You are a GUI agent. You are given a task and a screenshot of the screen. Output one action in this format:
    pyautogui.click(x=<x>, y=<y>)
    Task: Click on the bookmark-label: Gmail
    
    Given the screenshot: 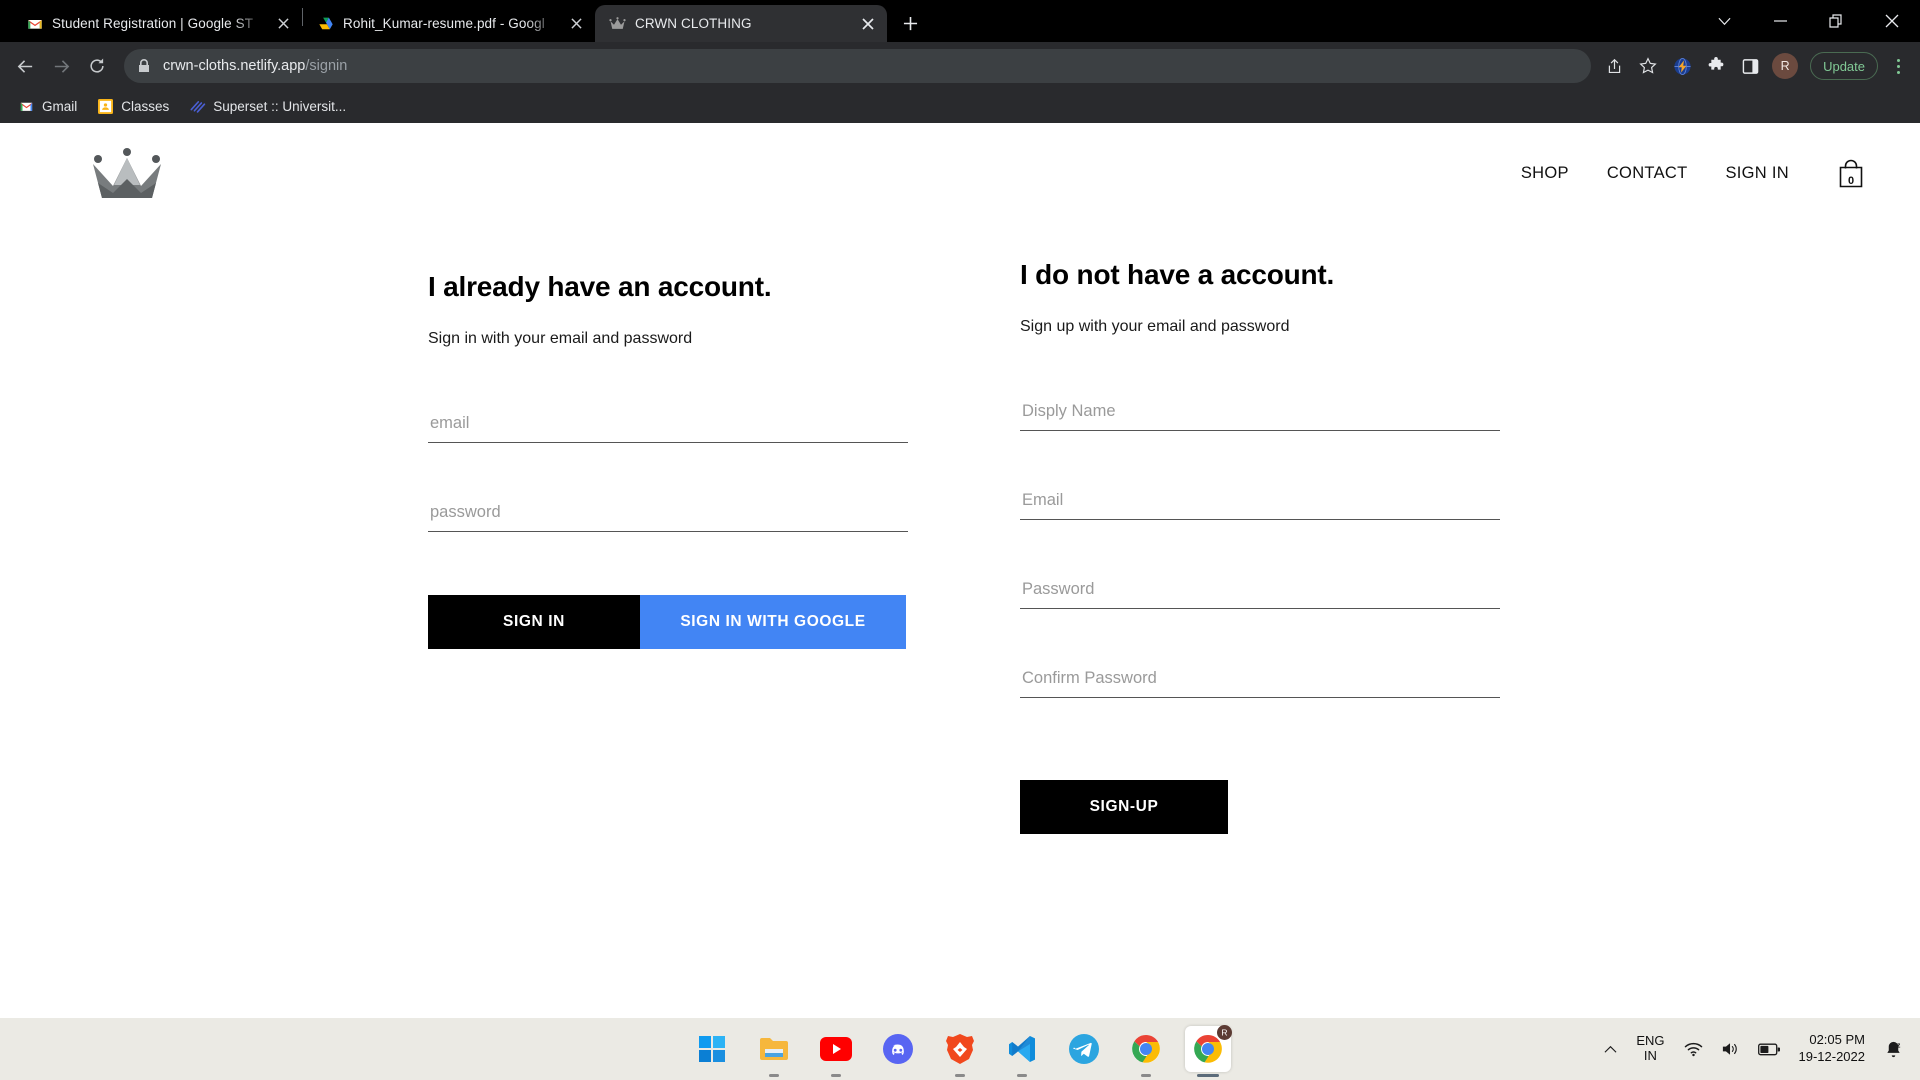 What is the action you would take?
    pyautogui.click(x=60, y=106)
    